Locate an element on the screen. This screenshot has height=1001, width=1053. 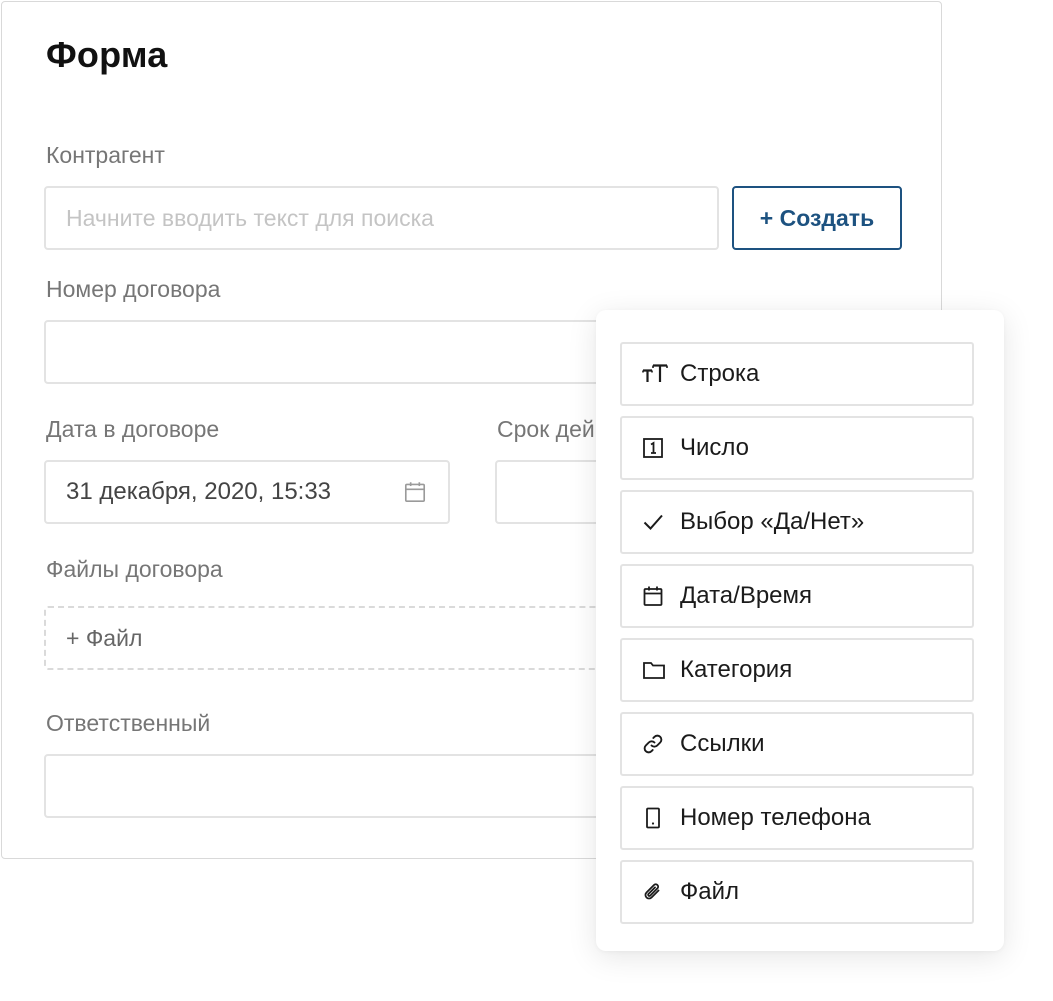
field-type-phone-label: Номер телефона is located at coordinates (775, 817).